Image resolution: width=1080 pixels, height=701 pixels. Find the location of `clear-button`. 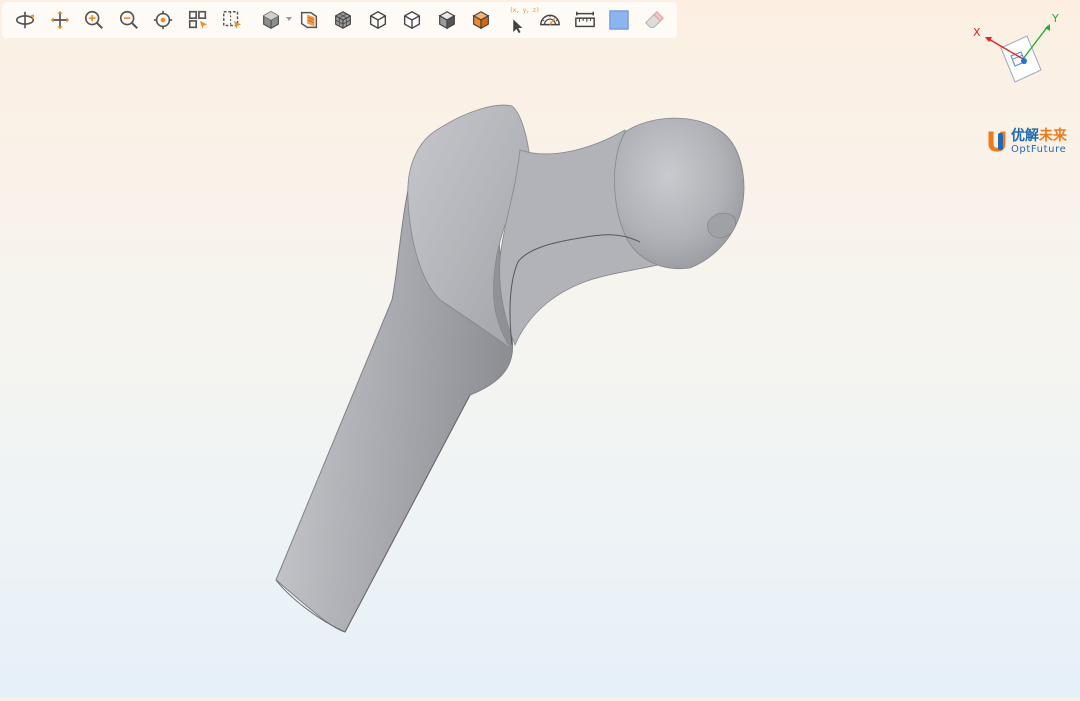

clear-button is located at coordinates (654, 20).